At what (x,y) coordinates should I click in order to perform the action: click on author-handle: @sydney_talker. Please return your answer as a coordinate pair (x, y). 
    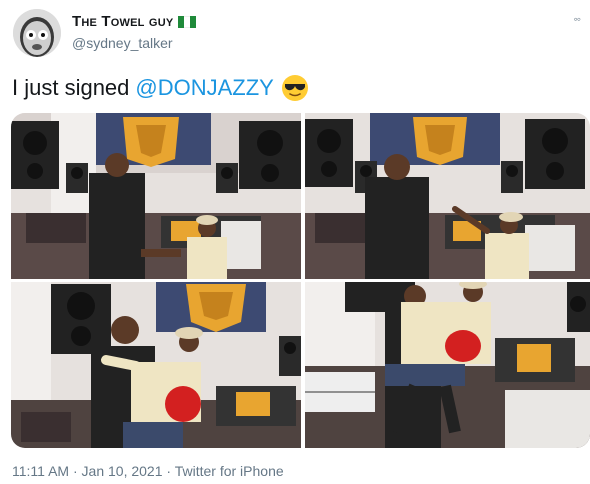
    Looking at the image, I should click on (122, 43).